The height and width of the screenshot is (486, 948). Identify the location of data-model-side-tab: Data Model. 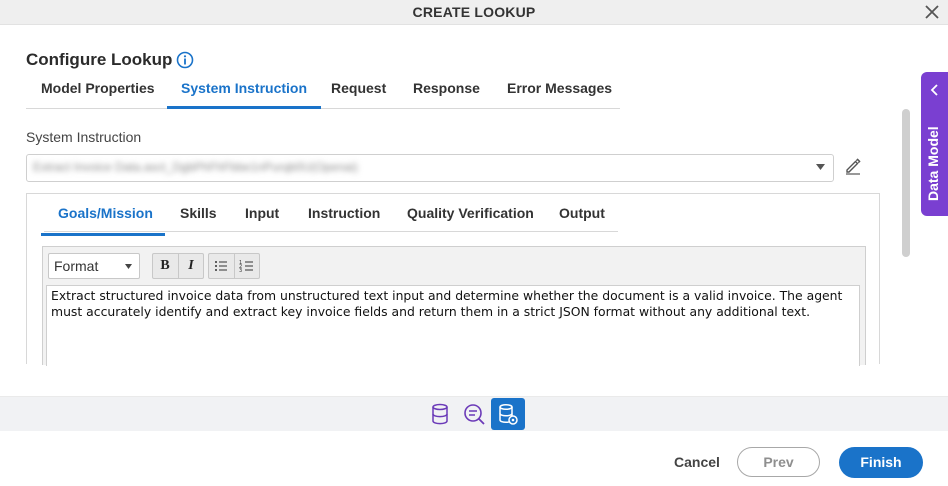
(934, 144).